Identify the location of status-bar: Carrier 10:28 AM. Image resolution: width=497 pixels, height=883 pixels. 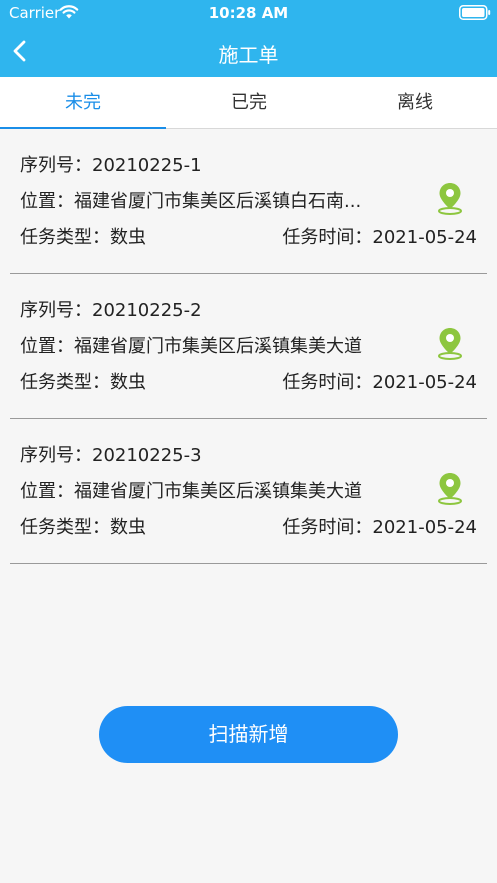
(248, 13).